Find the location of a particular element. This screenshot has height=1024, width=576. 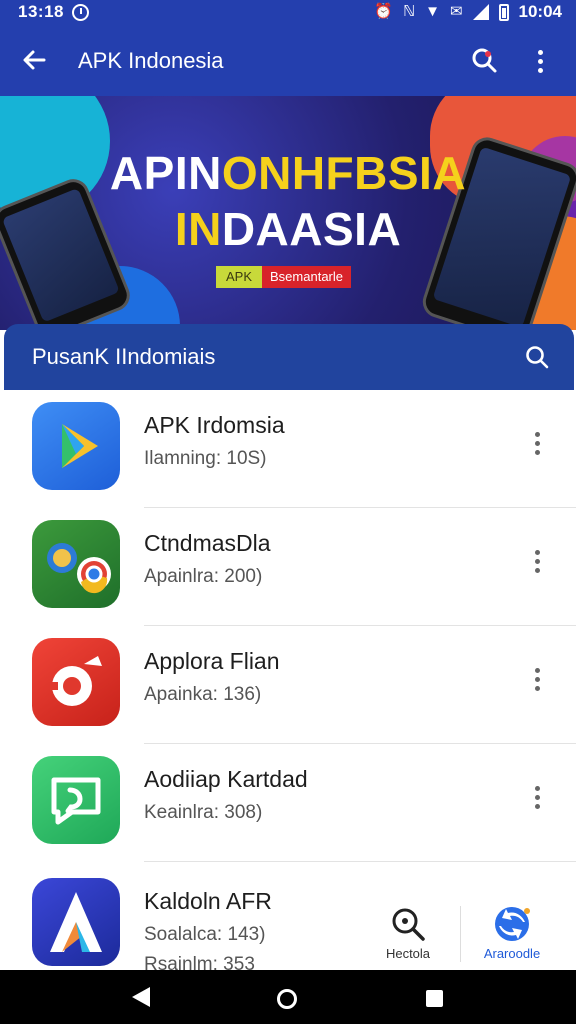

sync-action-button: Araroodle is located at coordinates (512, 934).